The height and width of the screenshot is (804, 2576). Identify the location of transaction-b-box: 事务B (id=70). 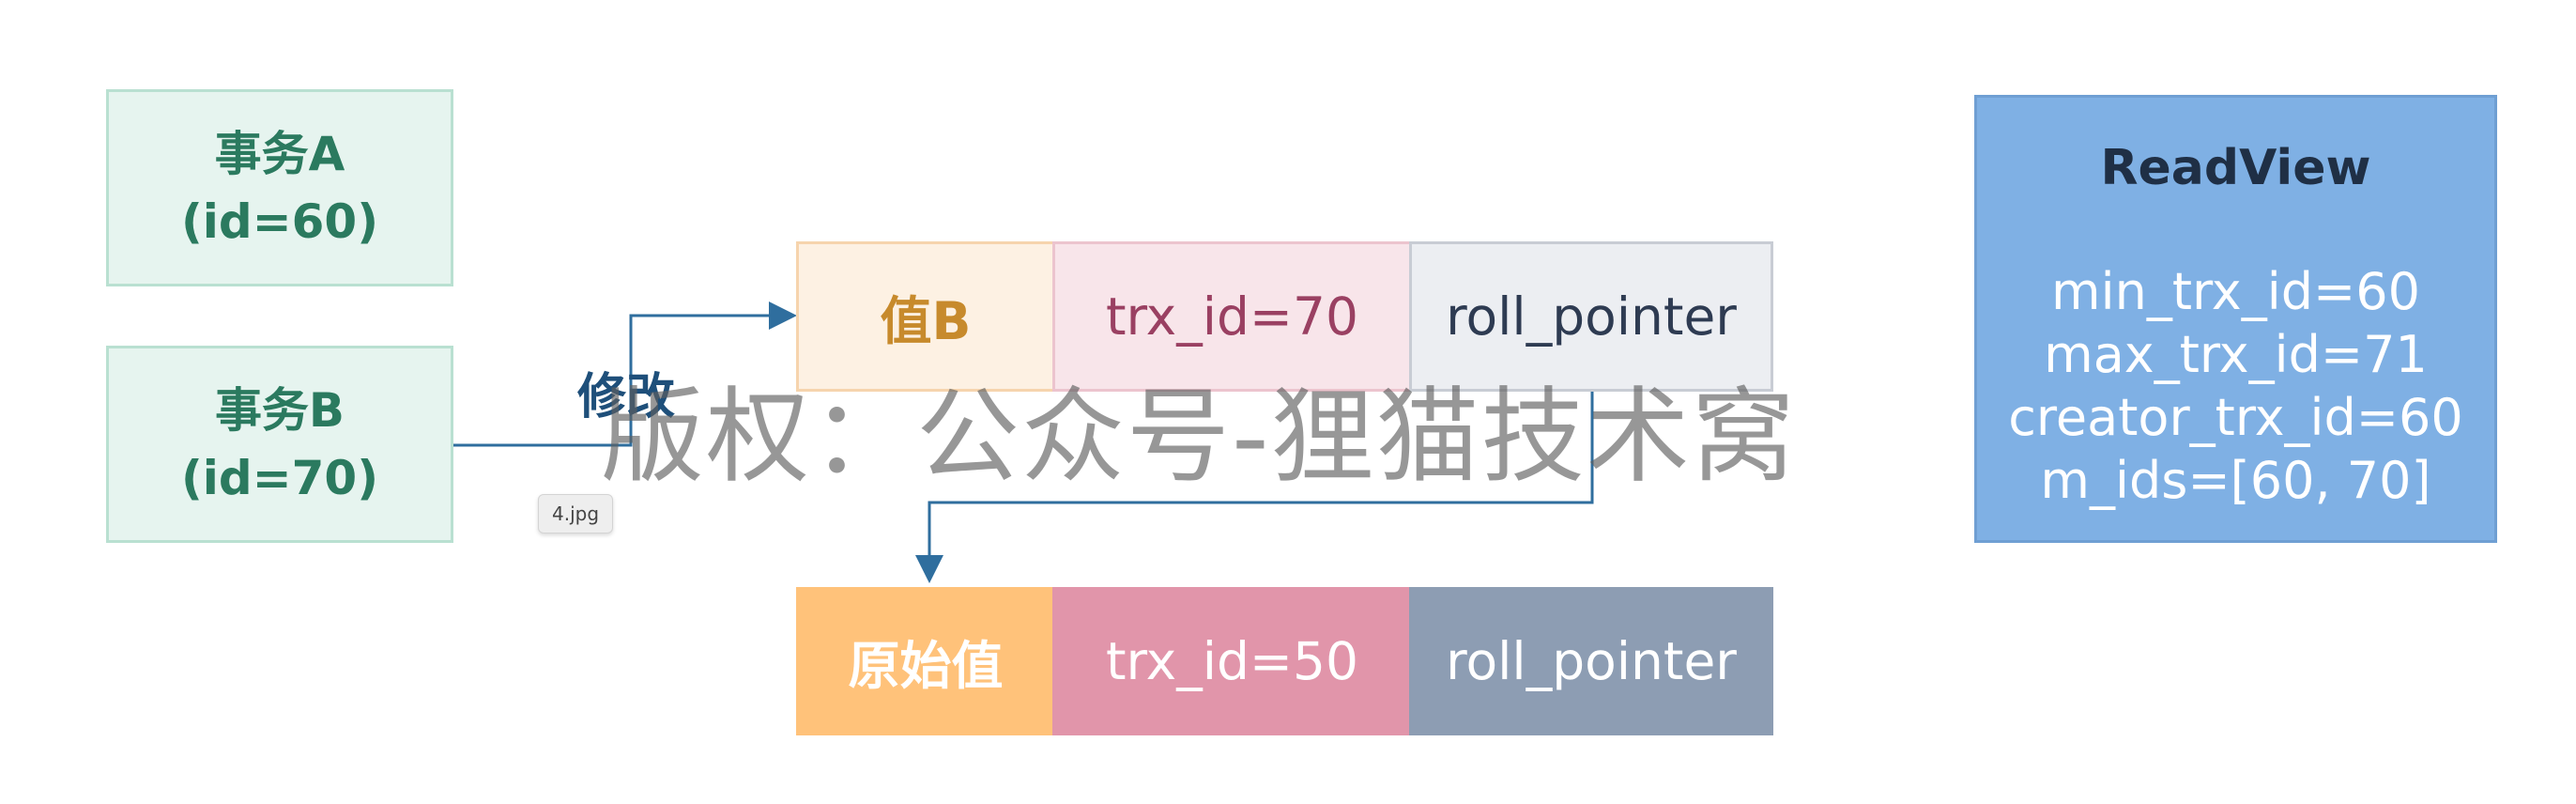
(280, 445).